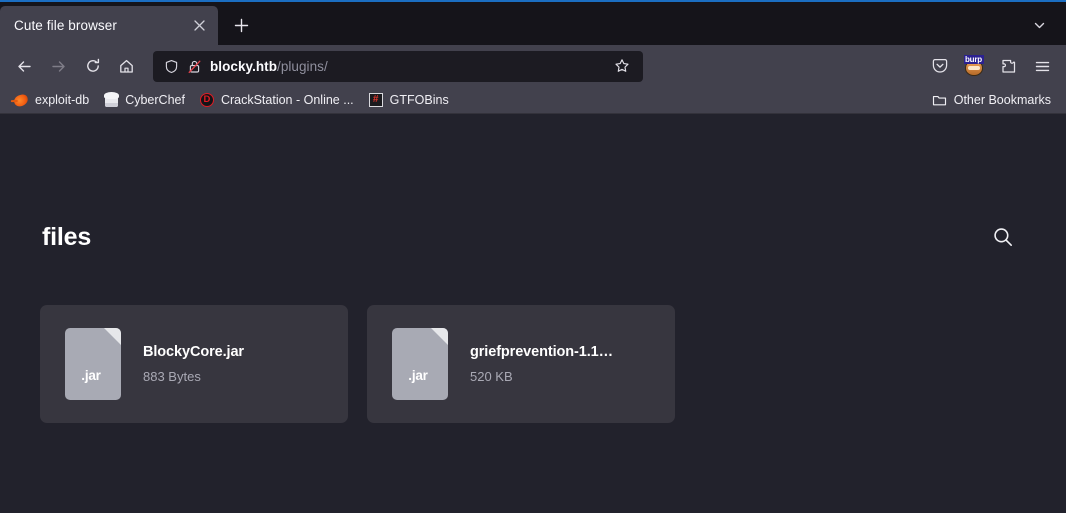  What do you see at coordinates (244, 66) in the screenshot?
I see `url-host: blocky.htb` at bounding box center [244, 66].